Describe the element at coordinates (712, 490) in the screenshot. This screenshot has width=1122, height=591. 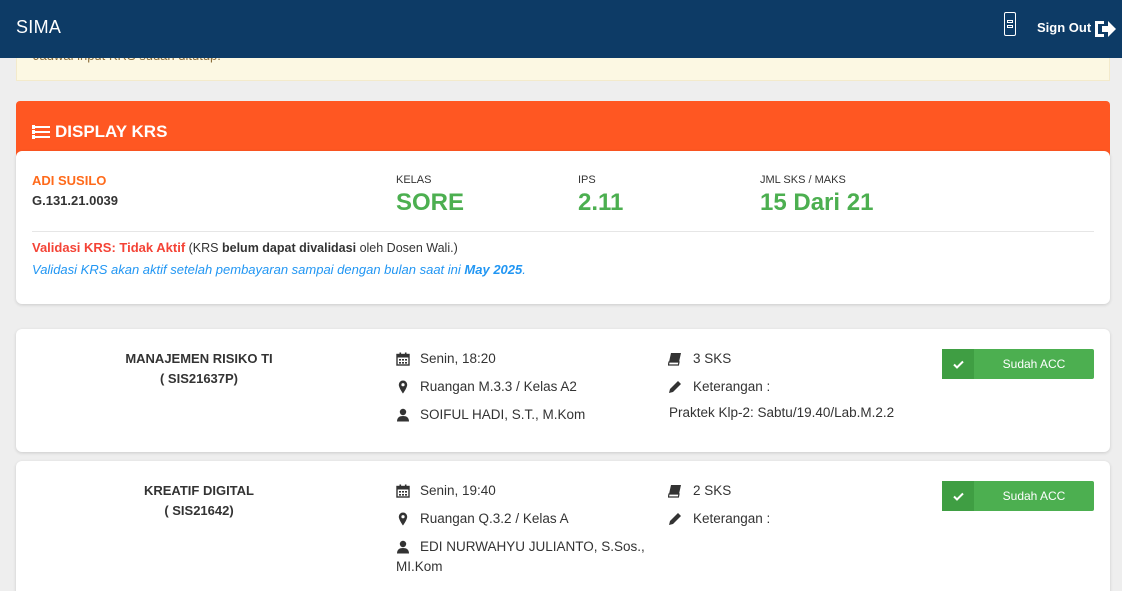
I see `course-sks: 2 SKS` at that location.